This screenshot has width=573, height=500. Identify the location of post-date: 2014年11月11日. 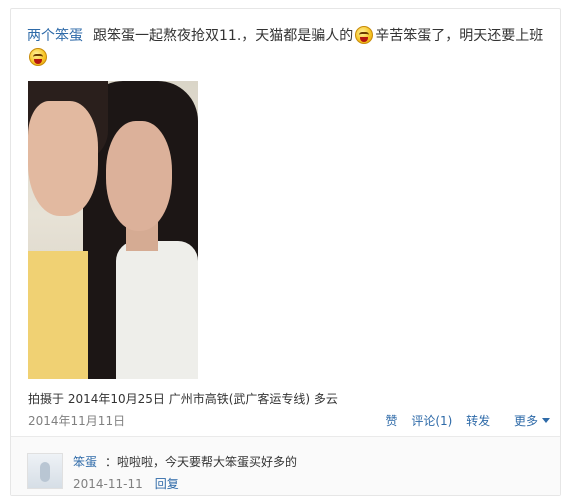
(77, 421).